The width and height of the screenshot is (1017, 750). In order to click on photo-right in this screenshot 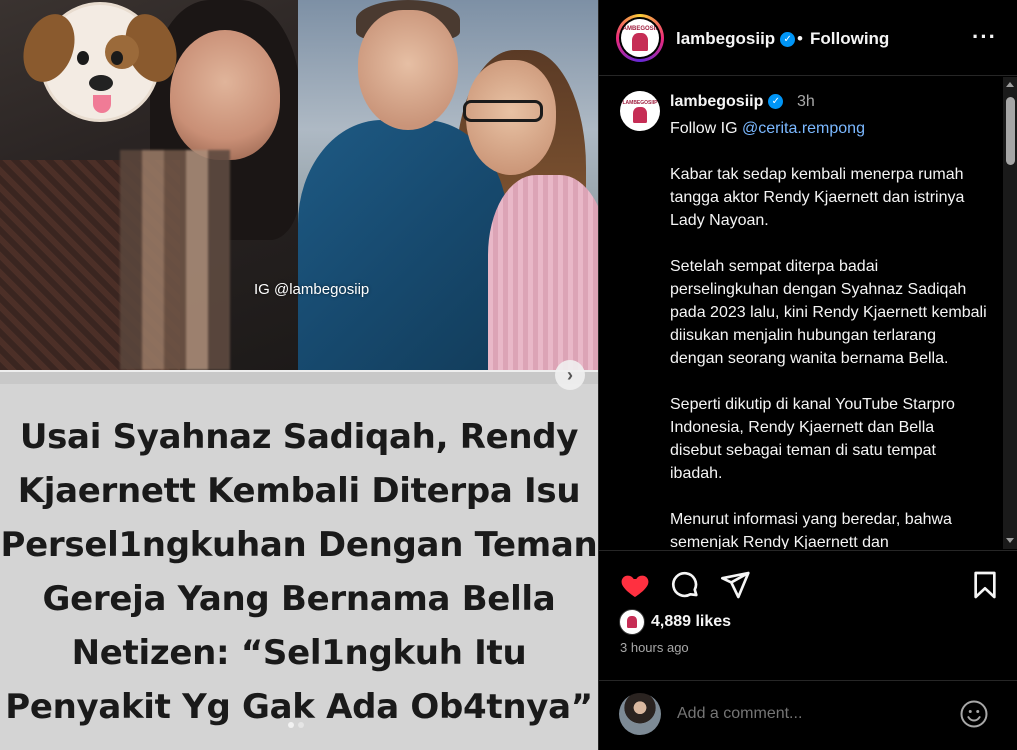, I will do `click(448, 185)`.